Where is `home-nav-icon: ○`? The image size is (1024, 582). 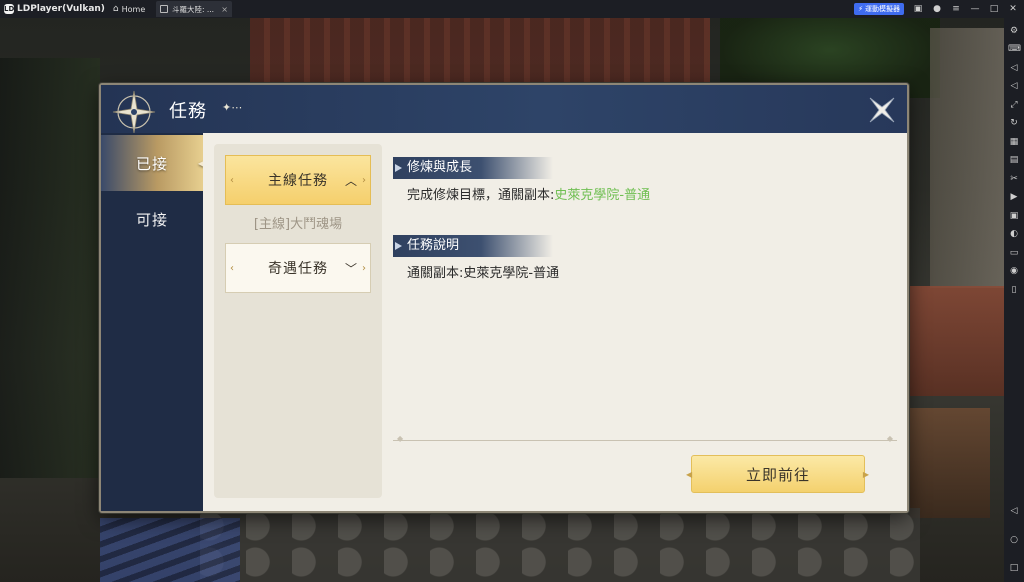
home-nav-icon: ○ is located at coordinates (1014, 540).